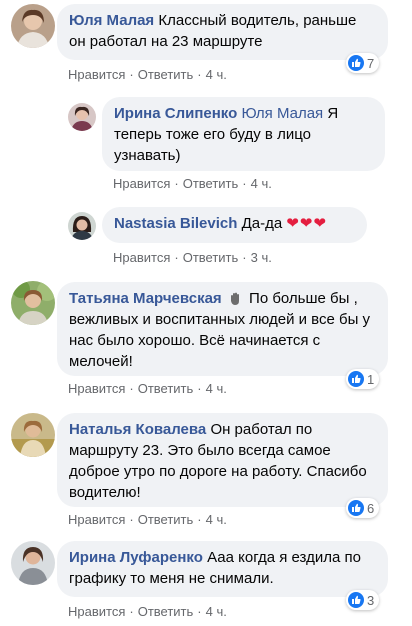  Describe the element at coordinates (234, 299) in the screenshot. I see `waving-hand-icon` at that location.